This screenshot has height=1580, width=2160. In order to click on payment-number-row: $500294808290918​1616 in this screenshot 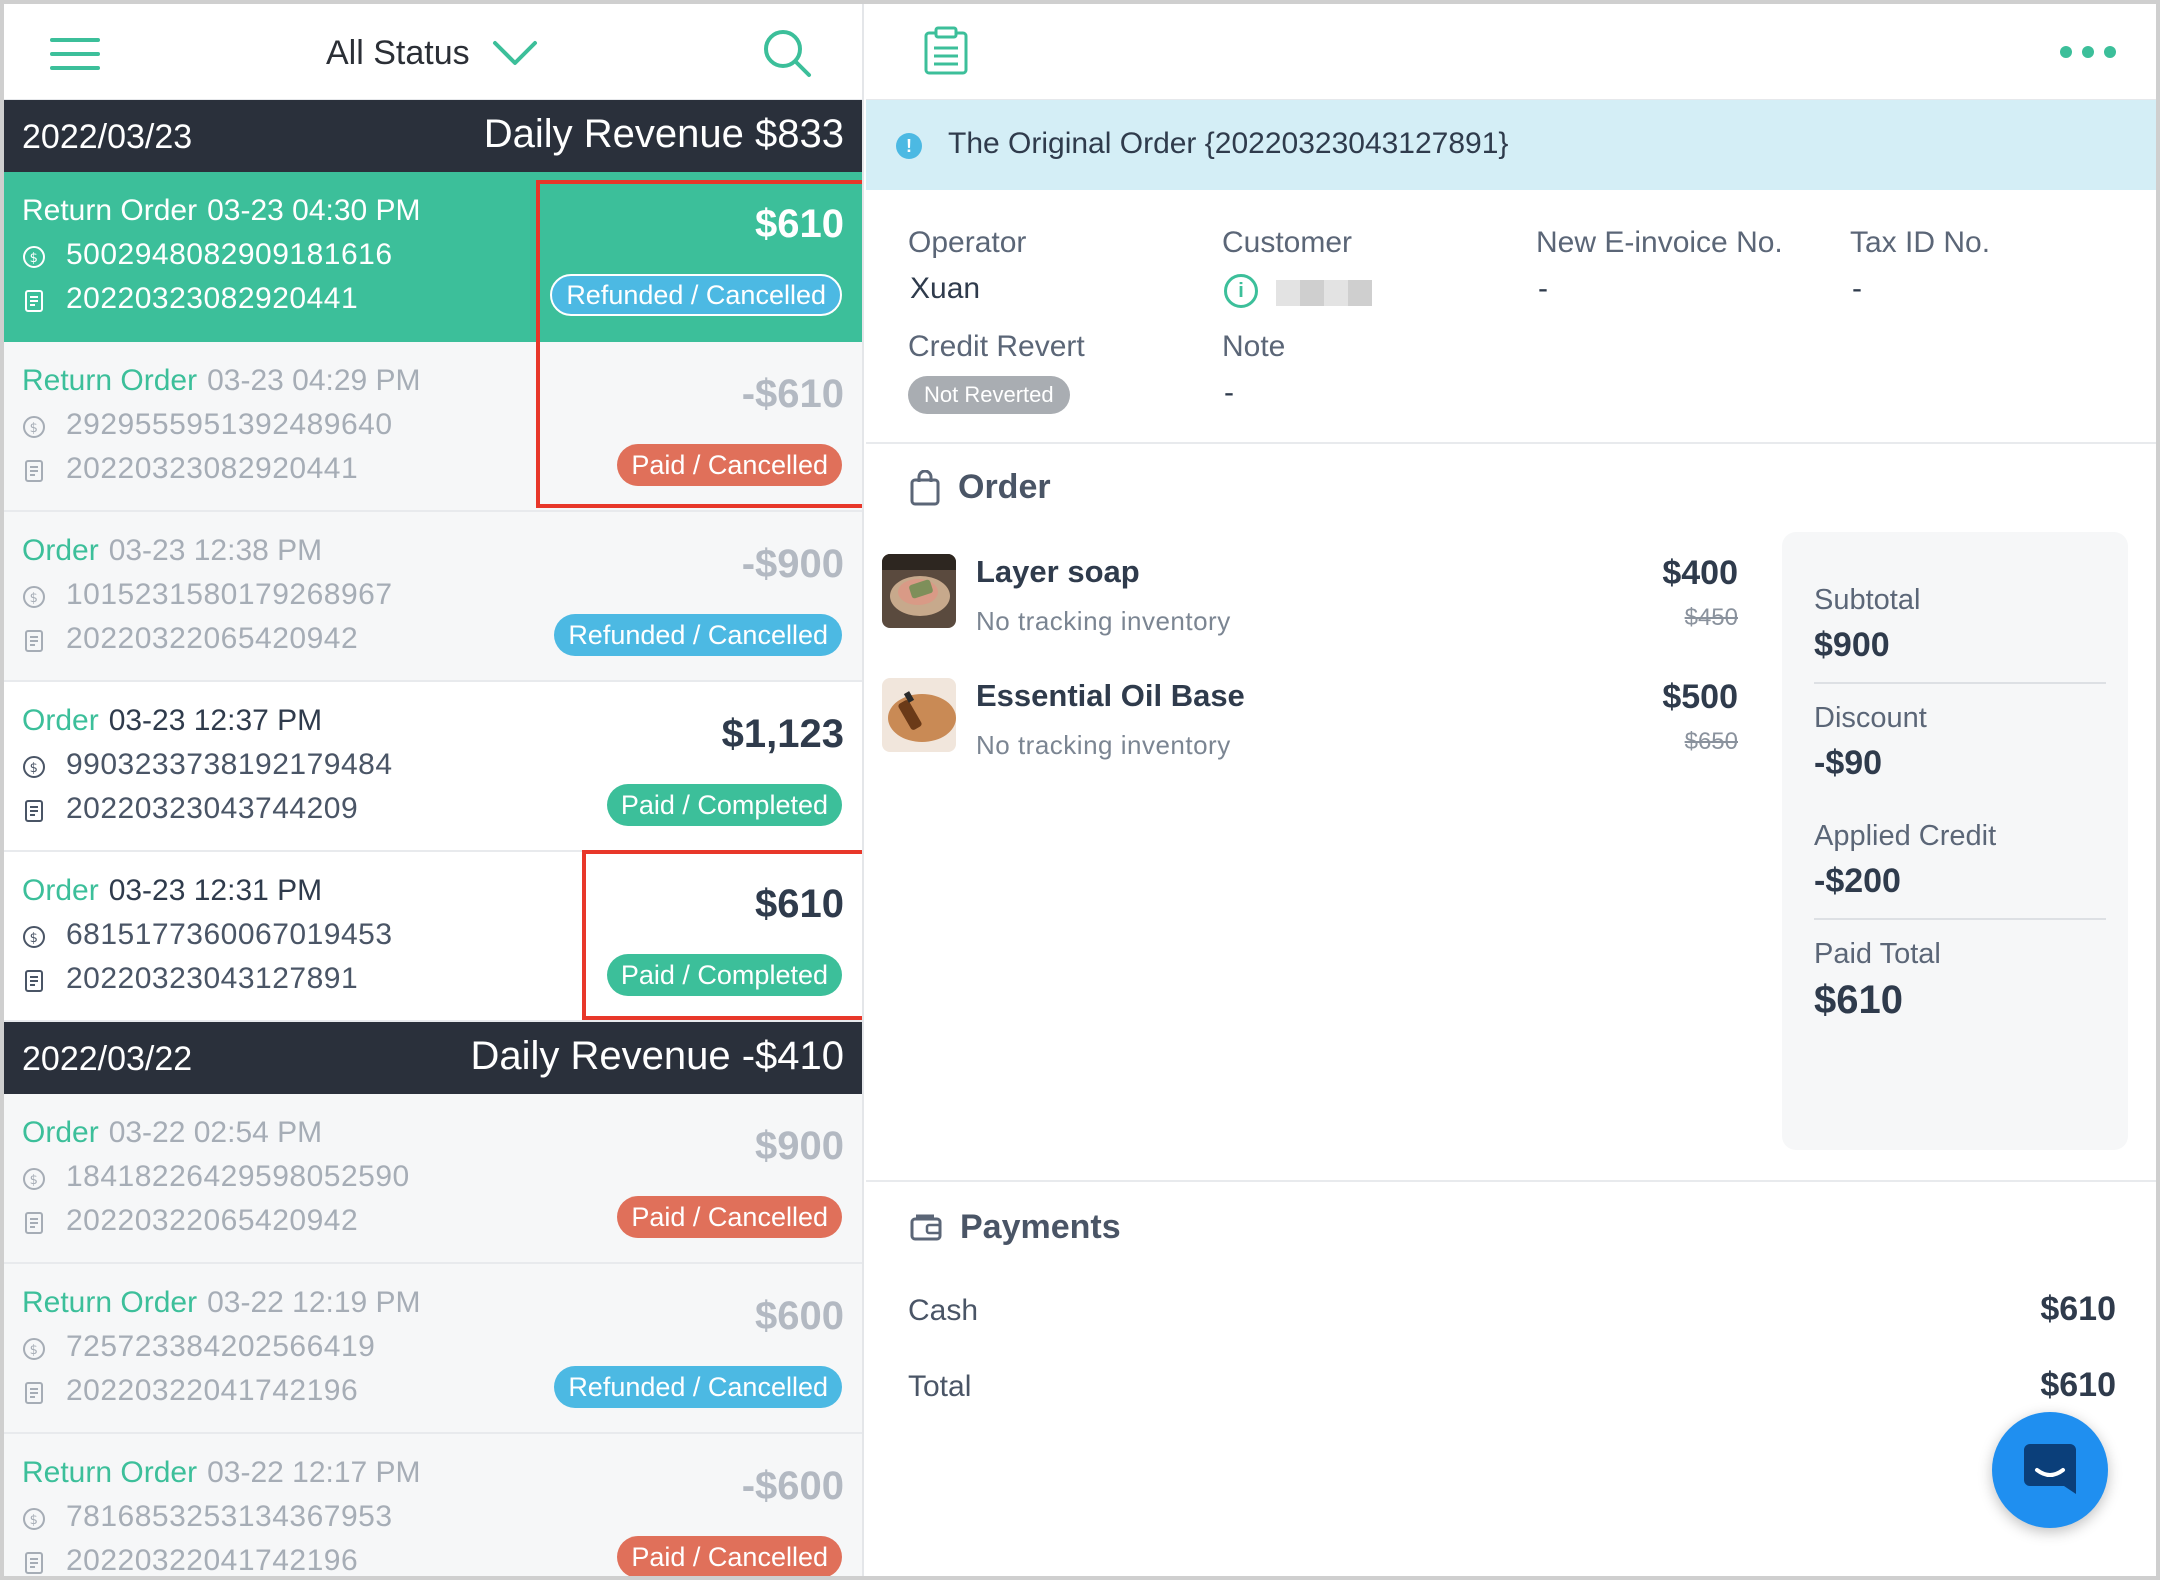, I will do `click(207, 255)`.